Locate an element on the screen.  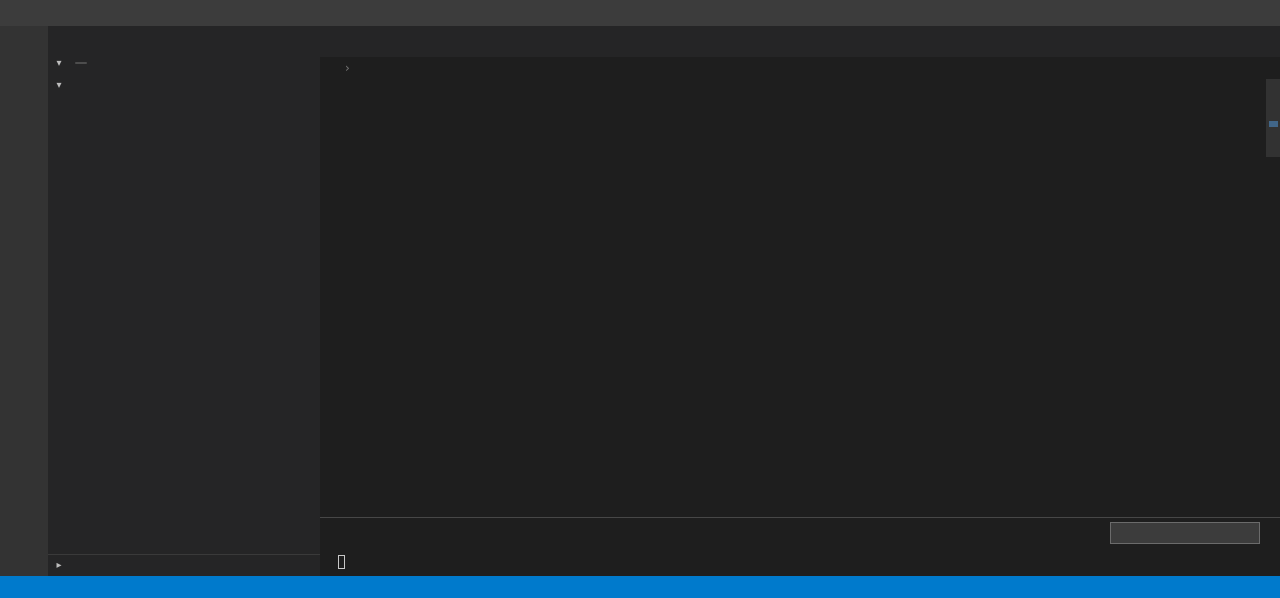
panel-actions is located at coordinates (1195, 533).